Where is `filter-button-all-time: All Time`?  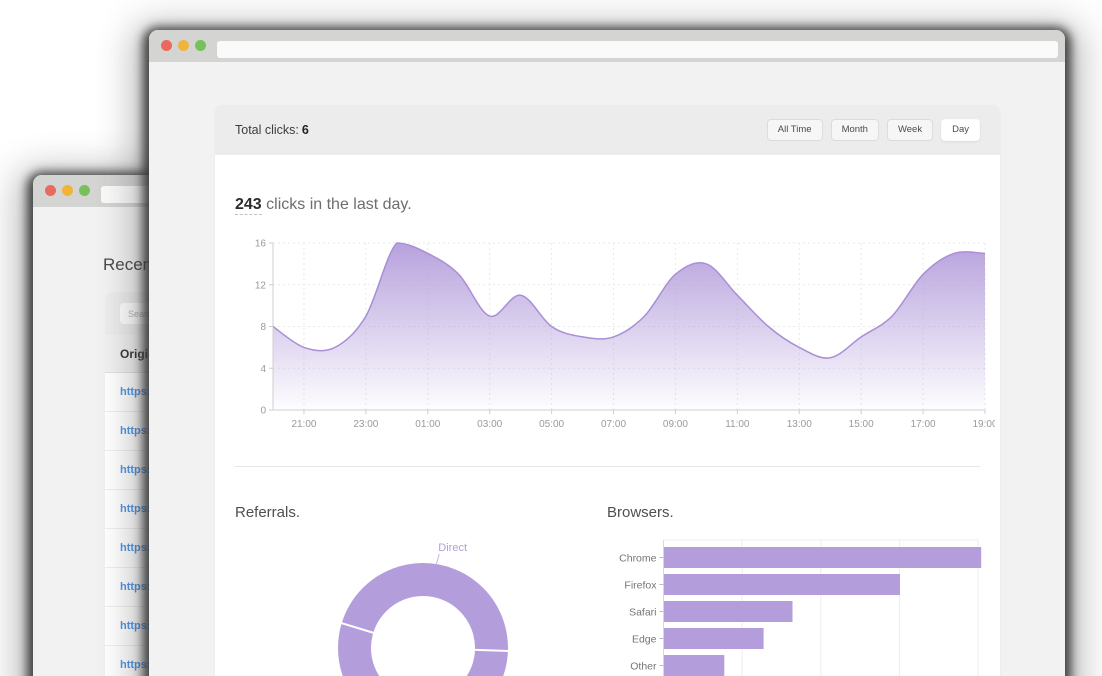 filter-button-all-time: All Time is located at coordinates (794, 130).